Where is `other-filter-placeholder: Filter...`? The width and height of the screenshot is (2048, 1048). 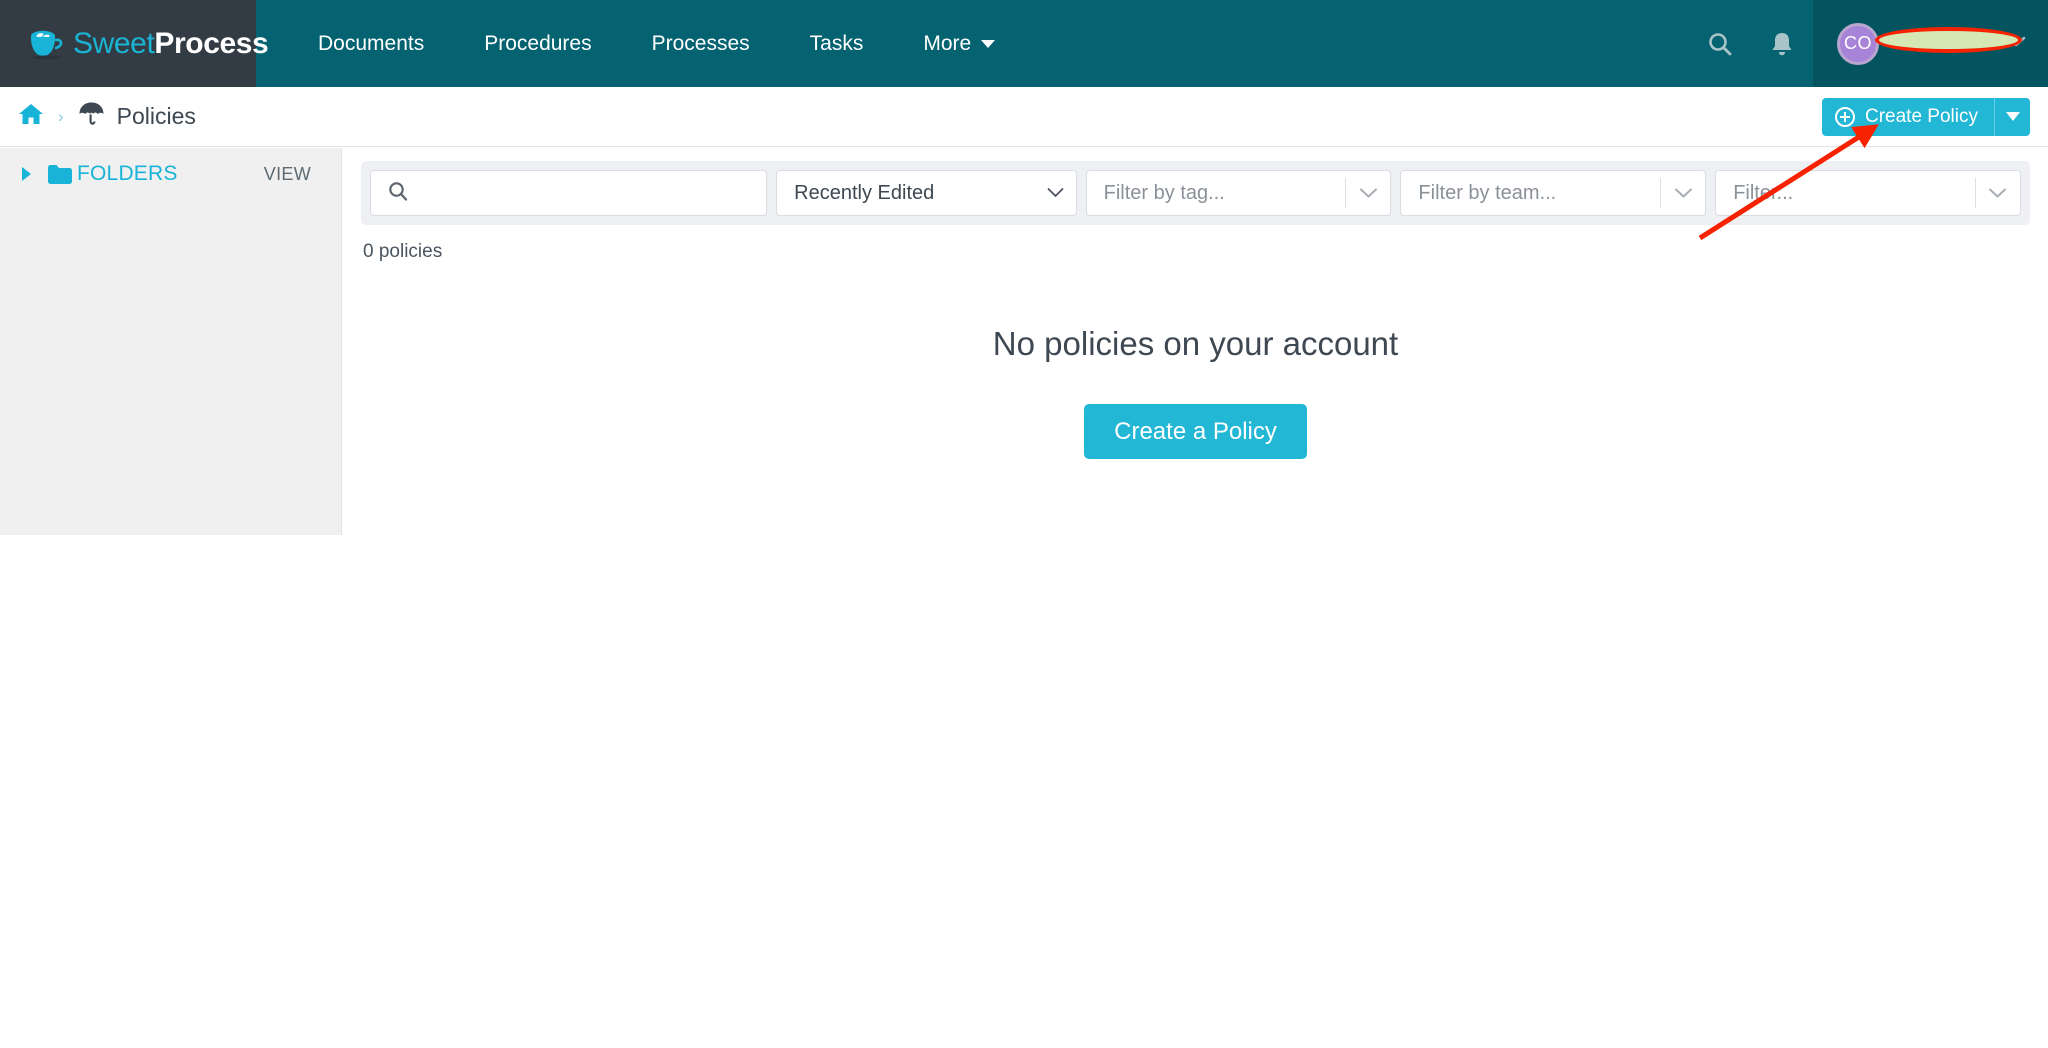
other-filter-placeholder: Filter... is located at coordinates (1763, 192).